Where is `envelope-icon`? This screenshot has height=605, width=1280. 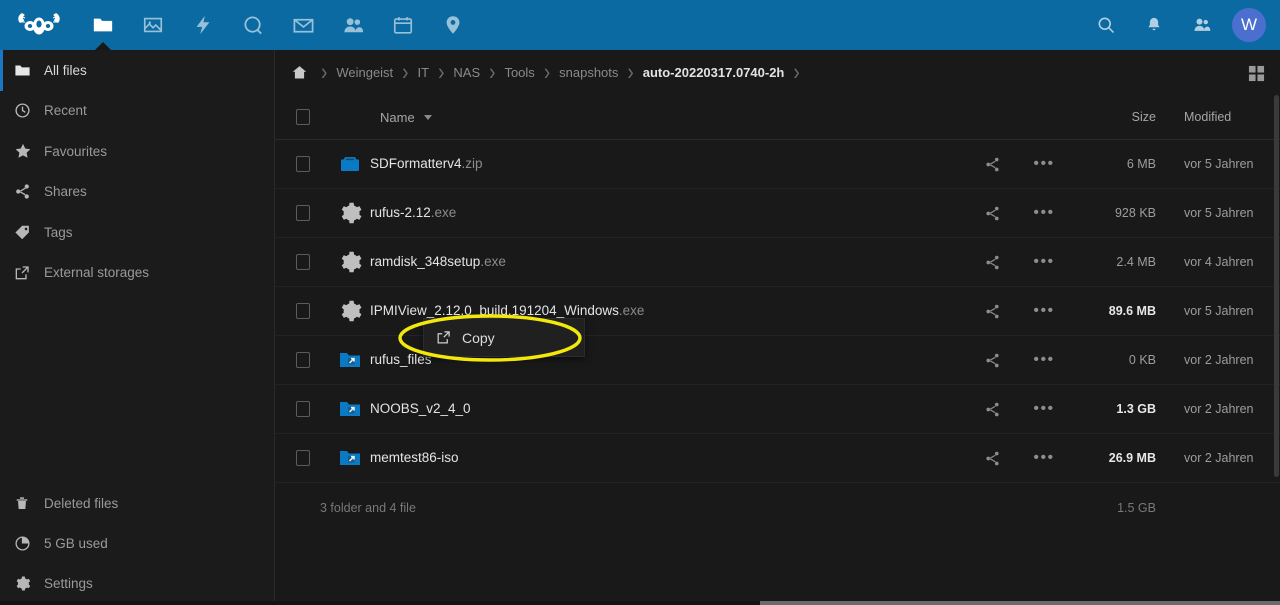
envelope-icon is located at coordinates (303, 25).